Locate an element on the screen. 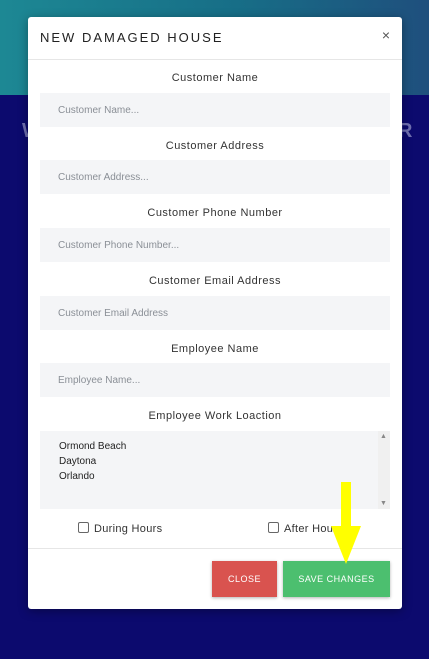 The height and width of the screenshot is (659, 429). scroll-down-icon: ▼ is located at coordinates (383, 503).